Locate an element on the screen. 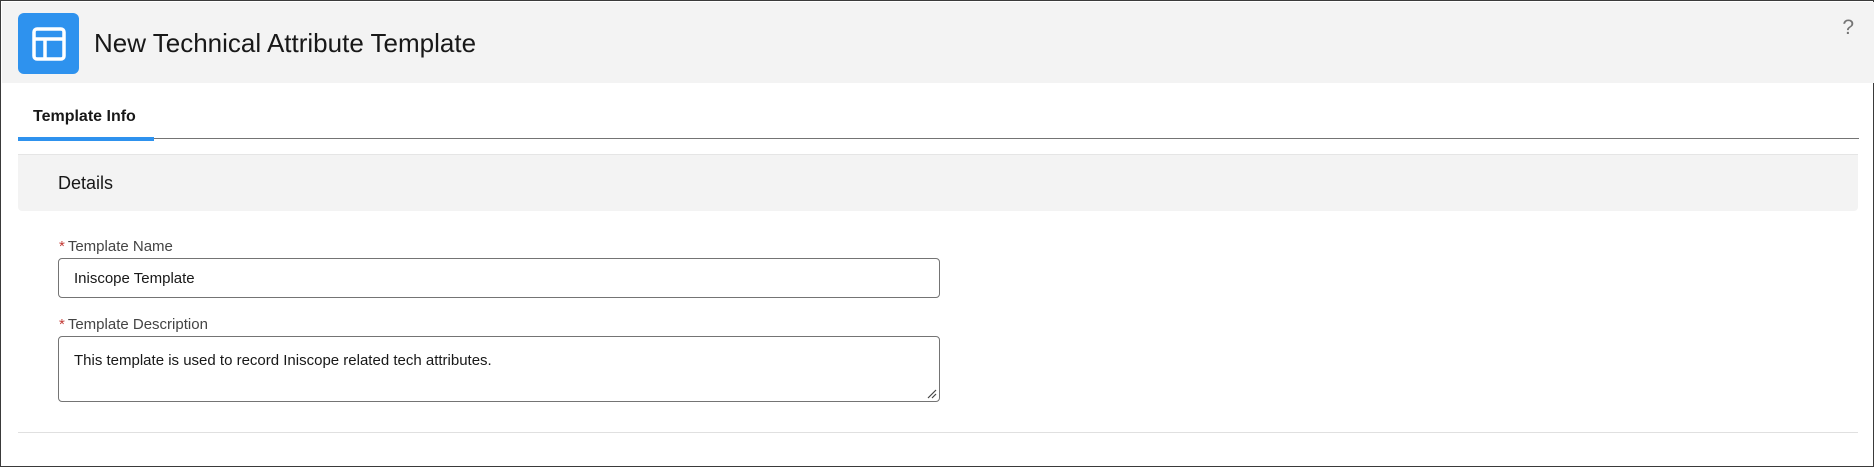 This screenshot has height=467, width=1874. active-tab-indicator is located at coordinates (86, 139).